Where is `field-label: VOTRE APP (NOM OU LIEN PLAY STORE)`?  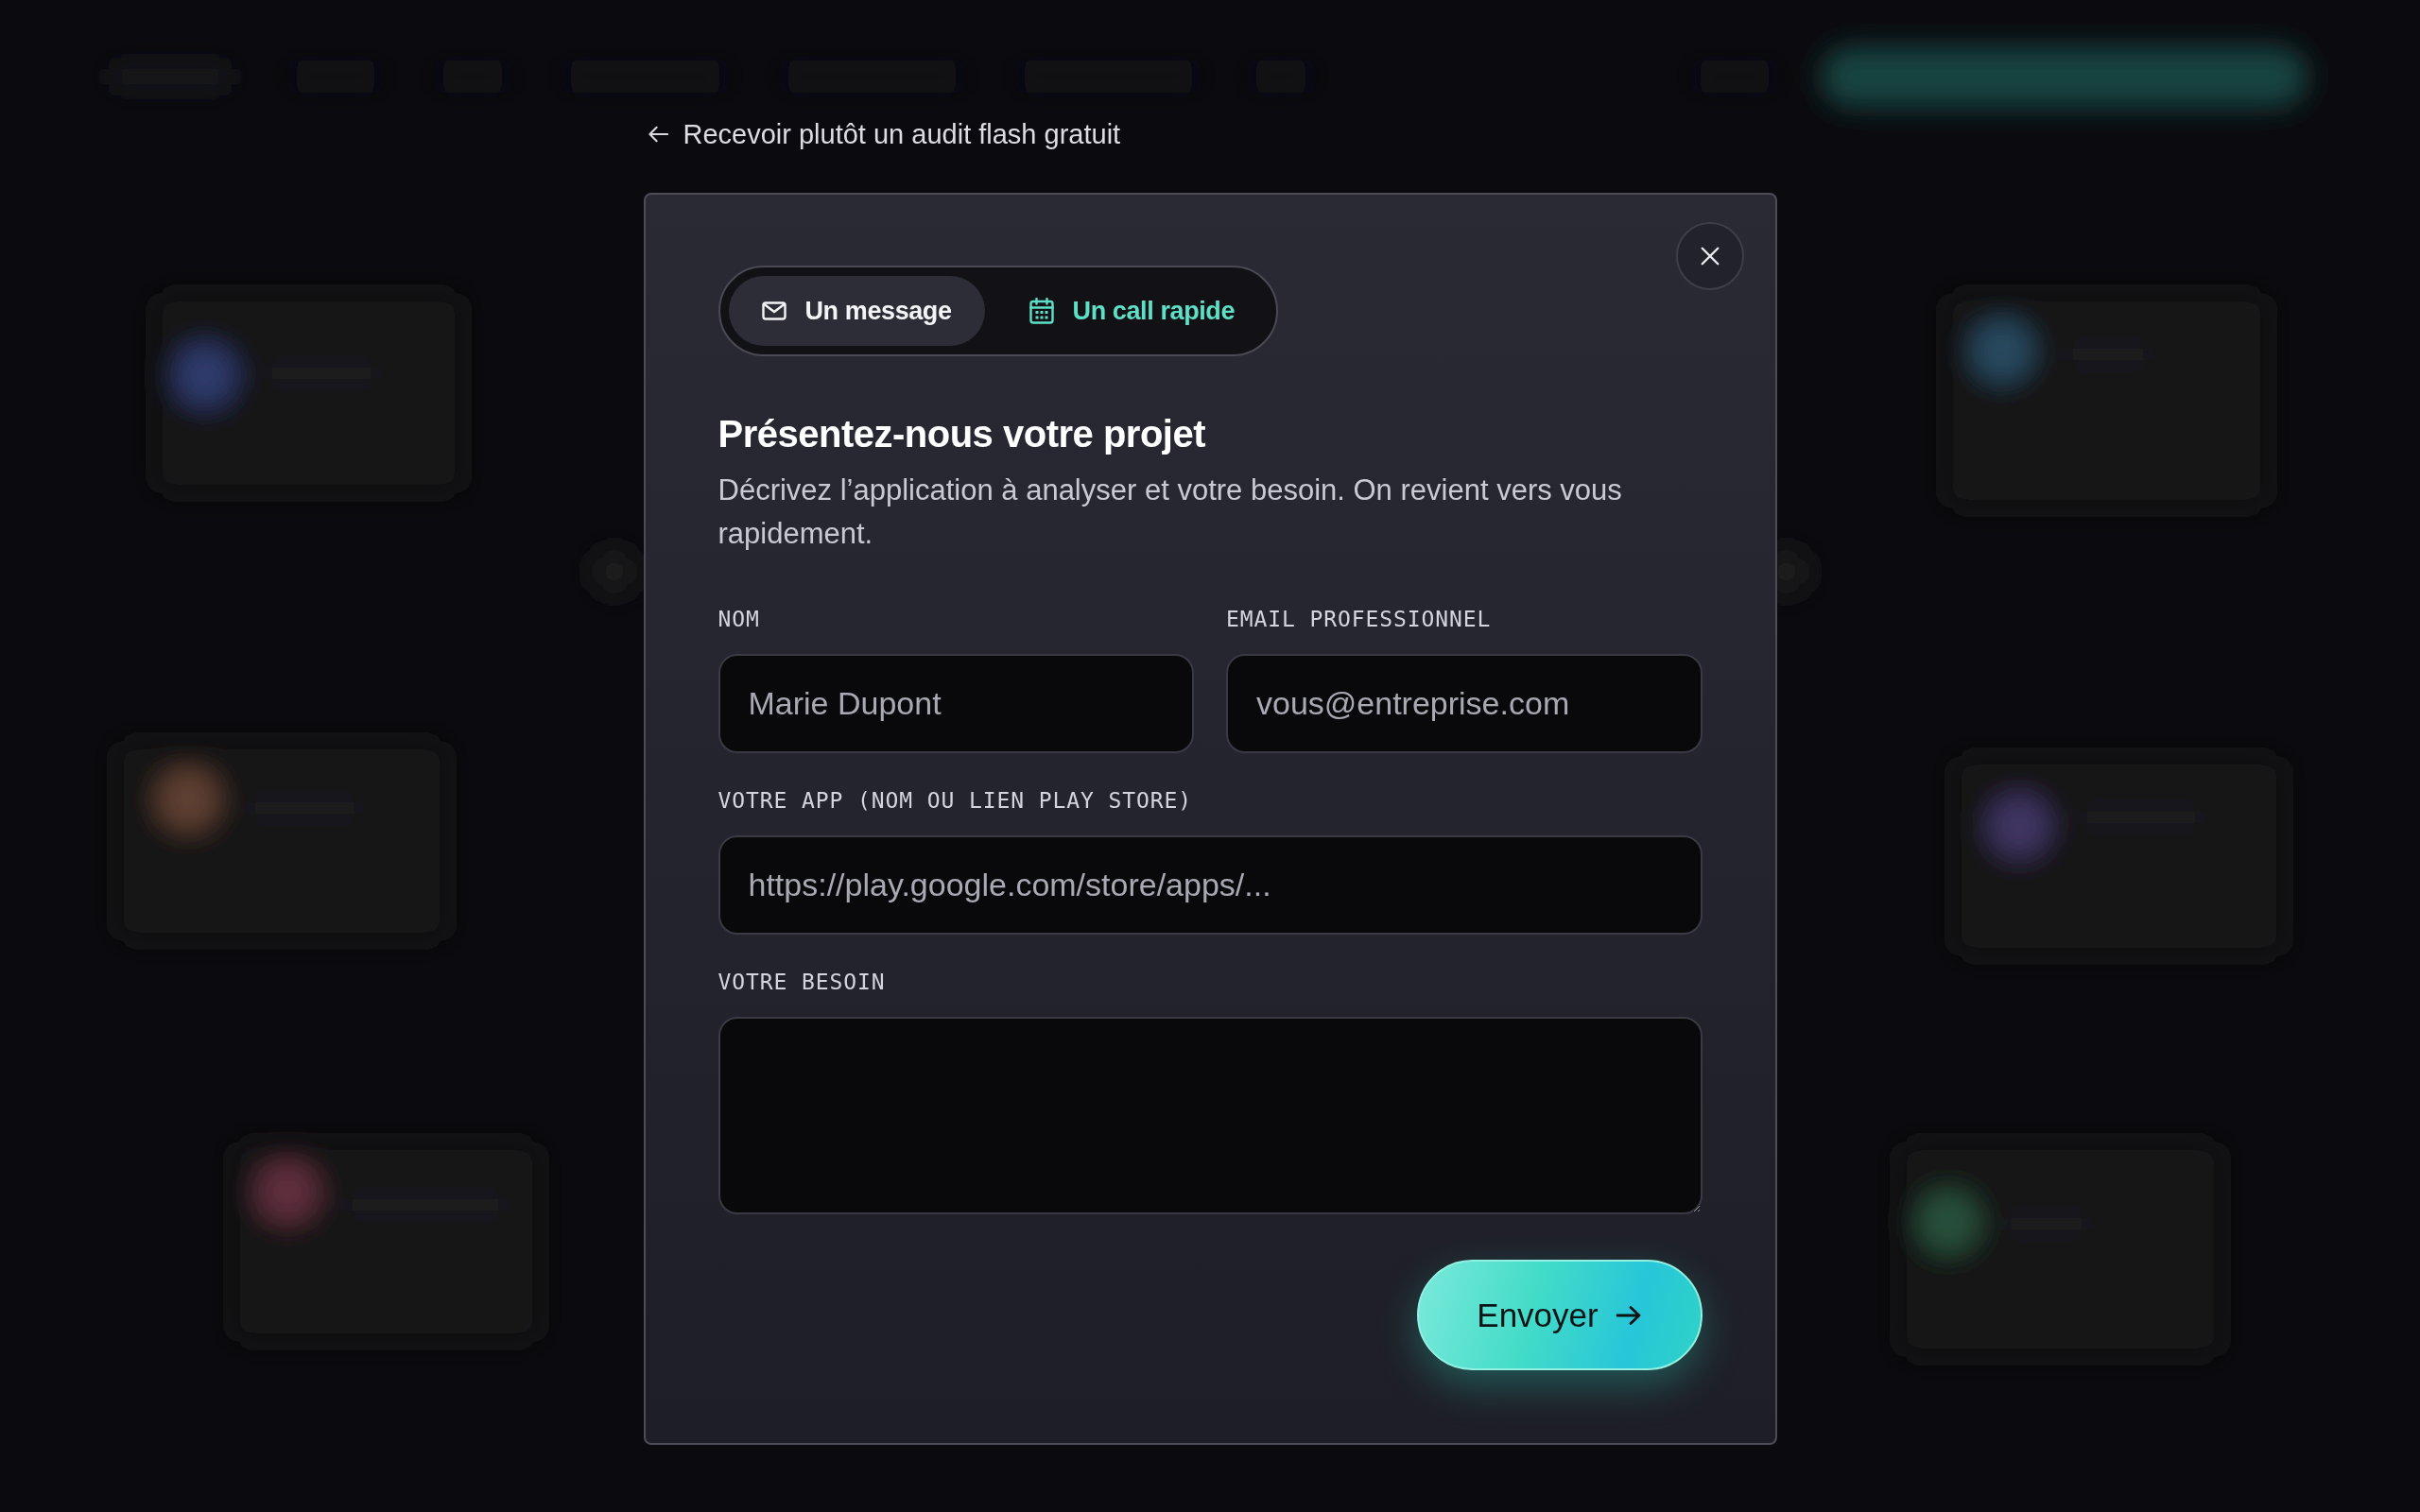
field-label: VOTRE APP (NOM OU LIEN PLAY STORE) is located at coordinates (955, 800).